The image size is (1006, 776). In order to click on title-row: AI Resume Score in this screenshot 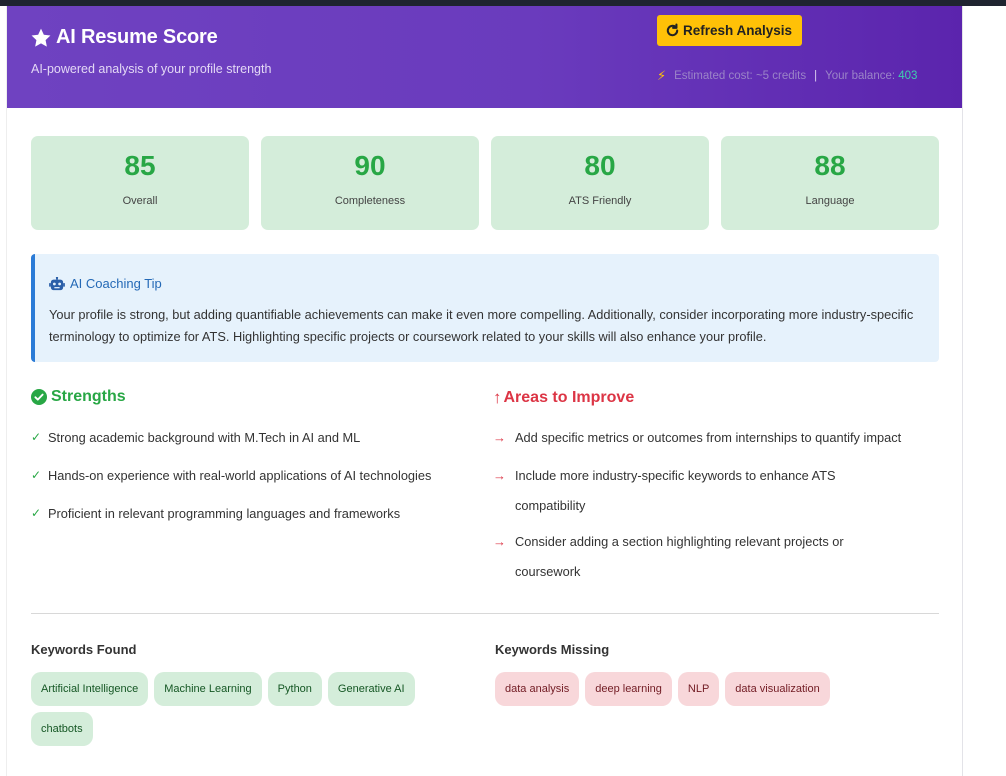, I will do `click(124, 37)`.